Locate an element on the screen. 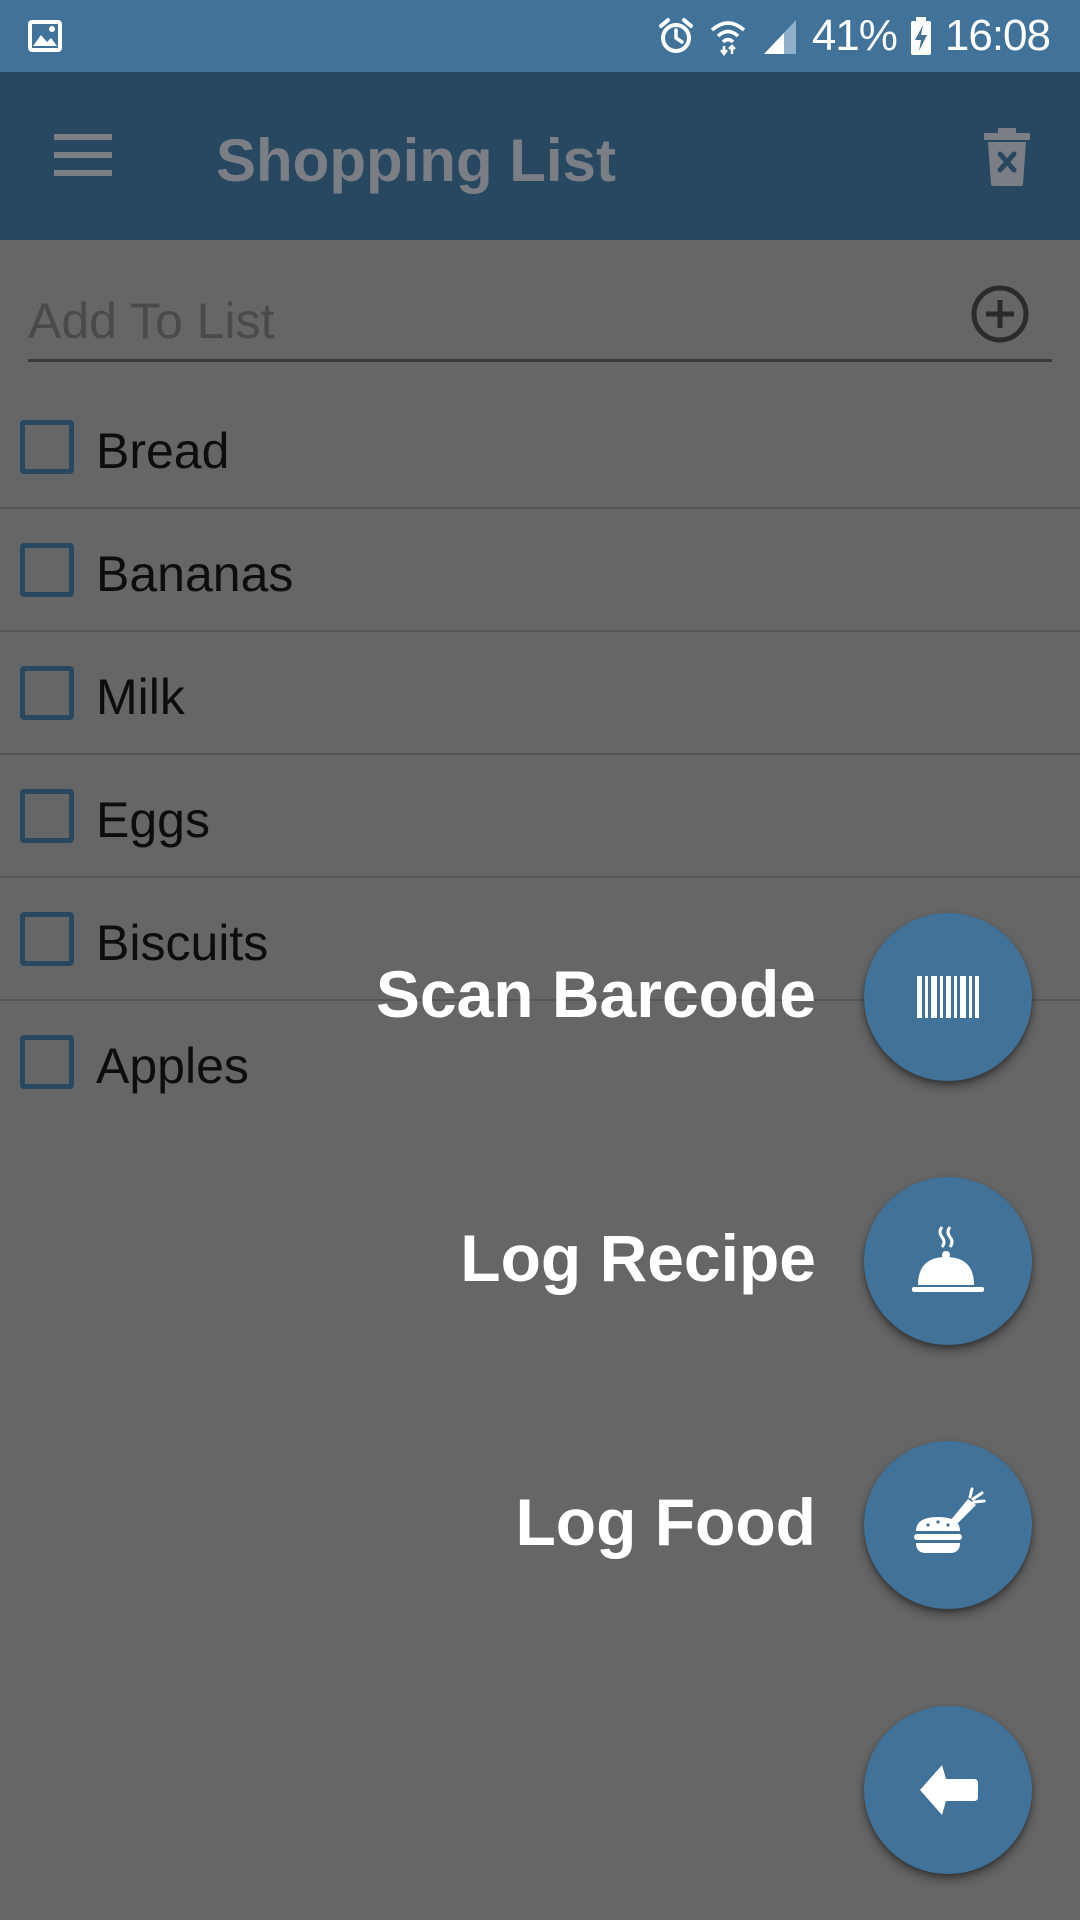 The width and height of the screenshot is (1080, 1920). log-food-button is located at coordinates (948, 1525).